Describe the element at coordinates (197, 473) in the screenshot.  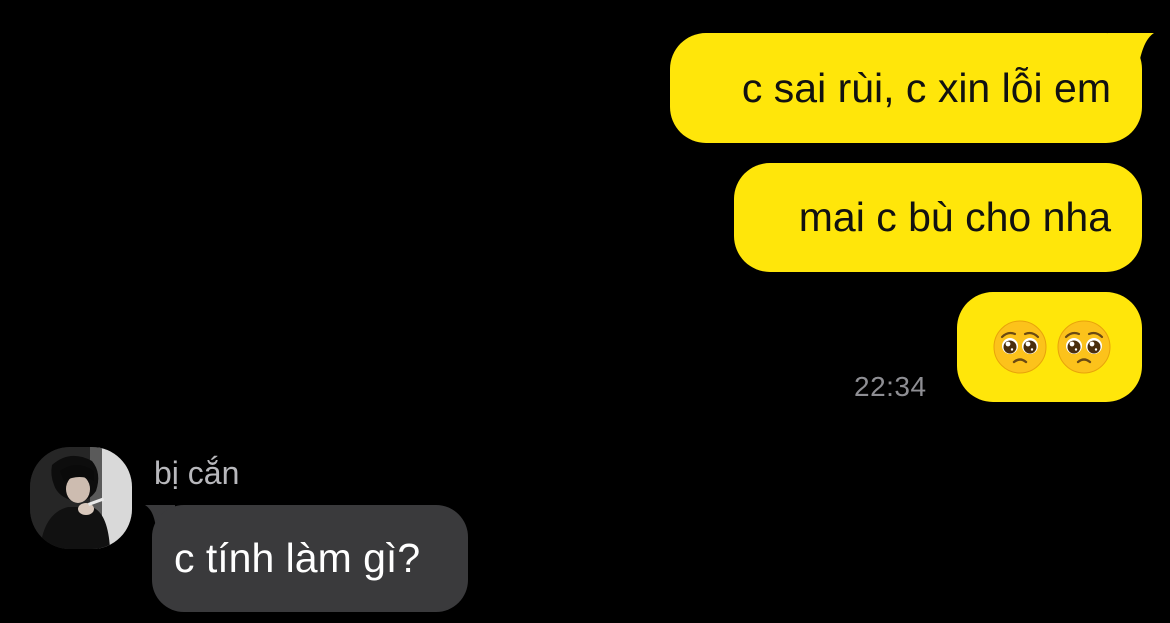
I see `sender-name: bị cắn` at that location.